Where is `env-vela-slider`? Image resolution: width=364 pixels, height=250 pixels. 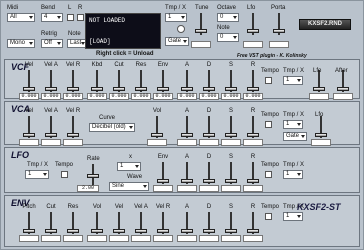
env-vela-slider is located at coordinates (141, 223).